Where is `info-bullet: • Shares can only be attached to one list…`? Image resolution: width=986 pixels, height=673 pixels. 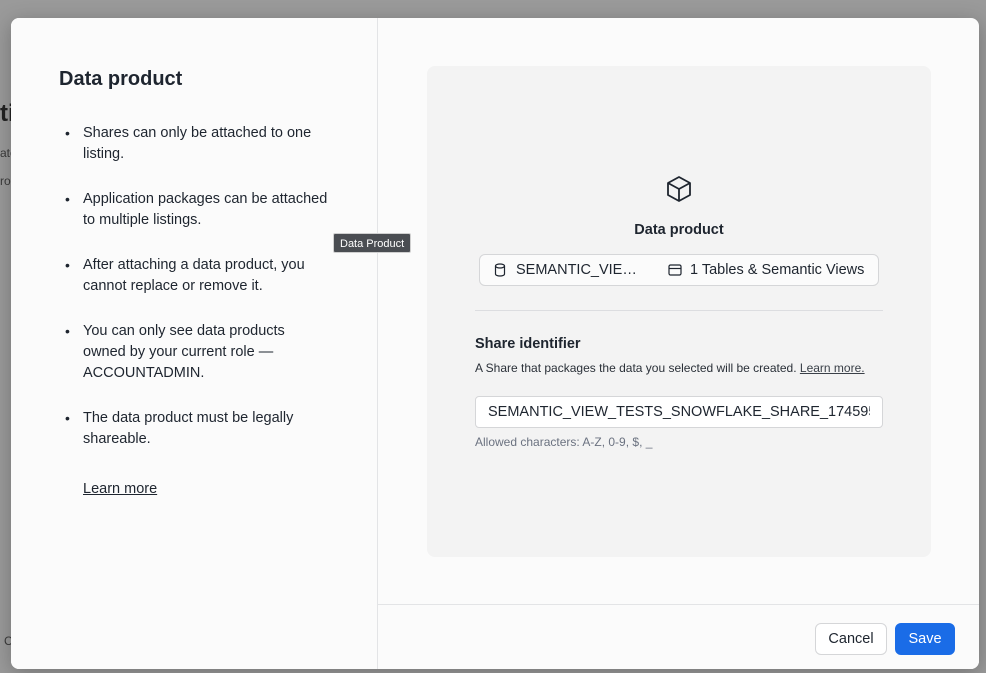
info-bullet: • Shares can only be attached to one list… is located at coordinates (188, 143).